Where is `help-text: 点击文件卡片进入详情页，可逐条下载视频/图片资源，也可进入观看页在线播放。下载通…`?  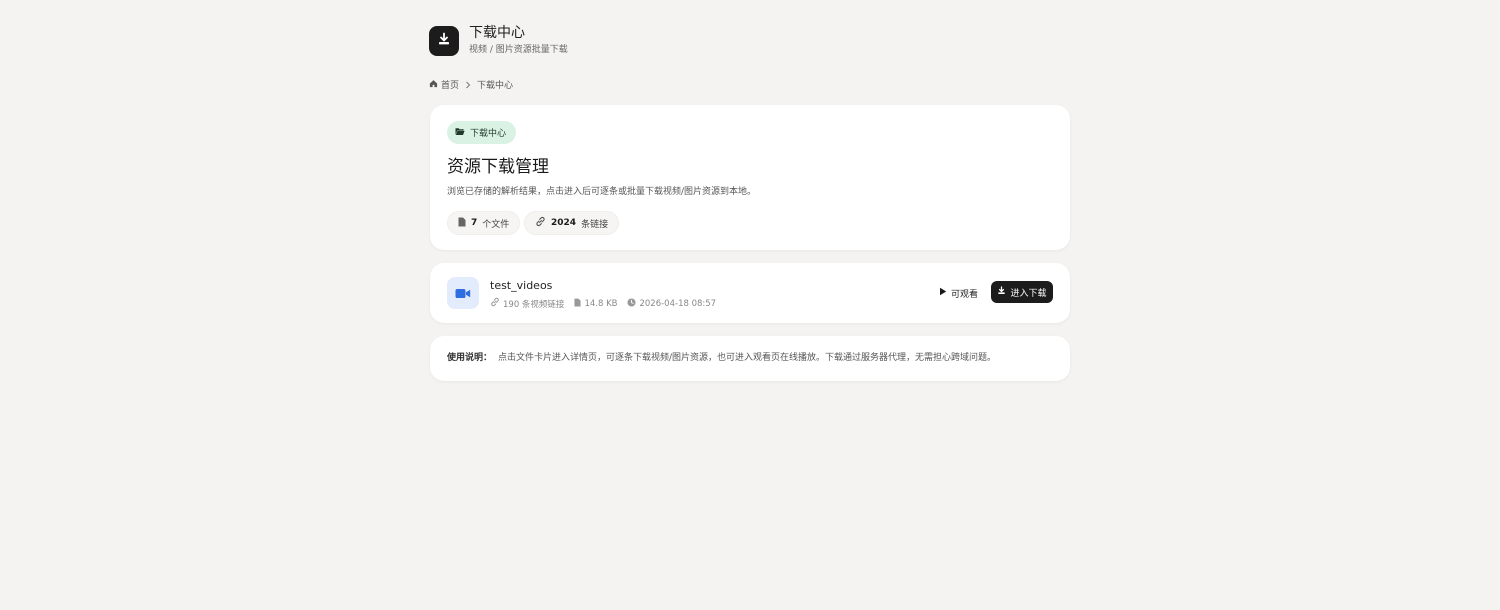 help-text: 点击文件卡片进入详情页，可逐条下载视频/图片资源，也可进入观看页在线播放。下载通… is located at coordinates (747, 358).